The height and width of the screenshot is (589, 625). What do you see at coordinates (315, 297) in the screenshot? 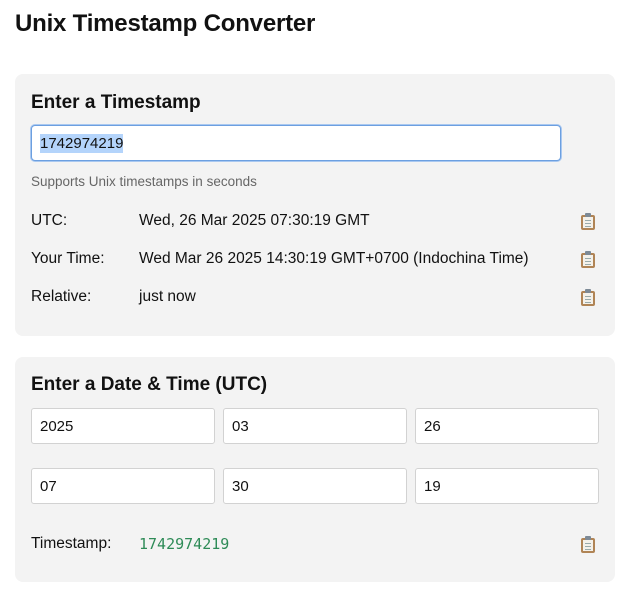
I see `relative-row: Relative: just now` at bounding box center [315, 297].